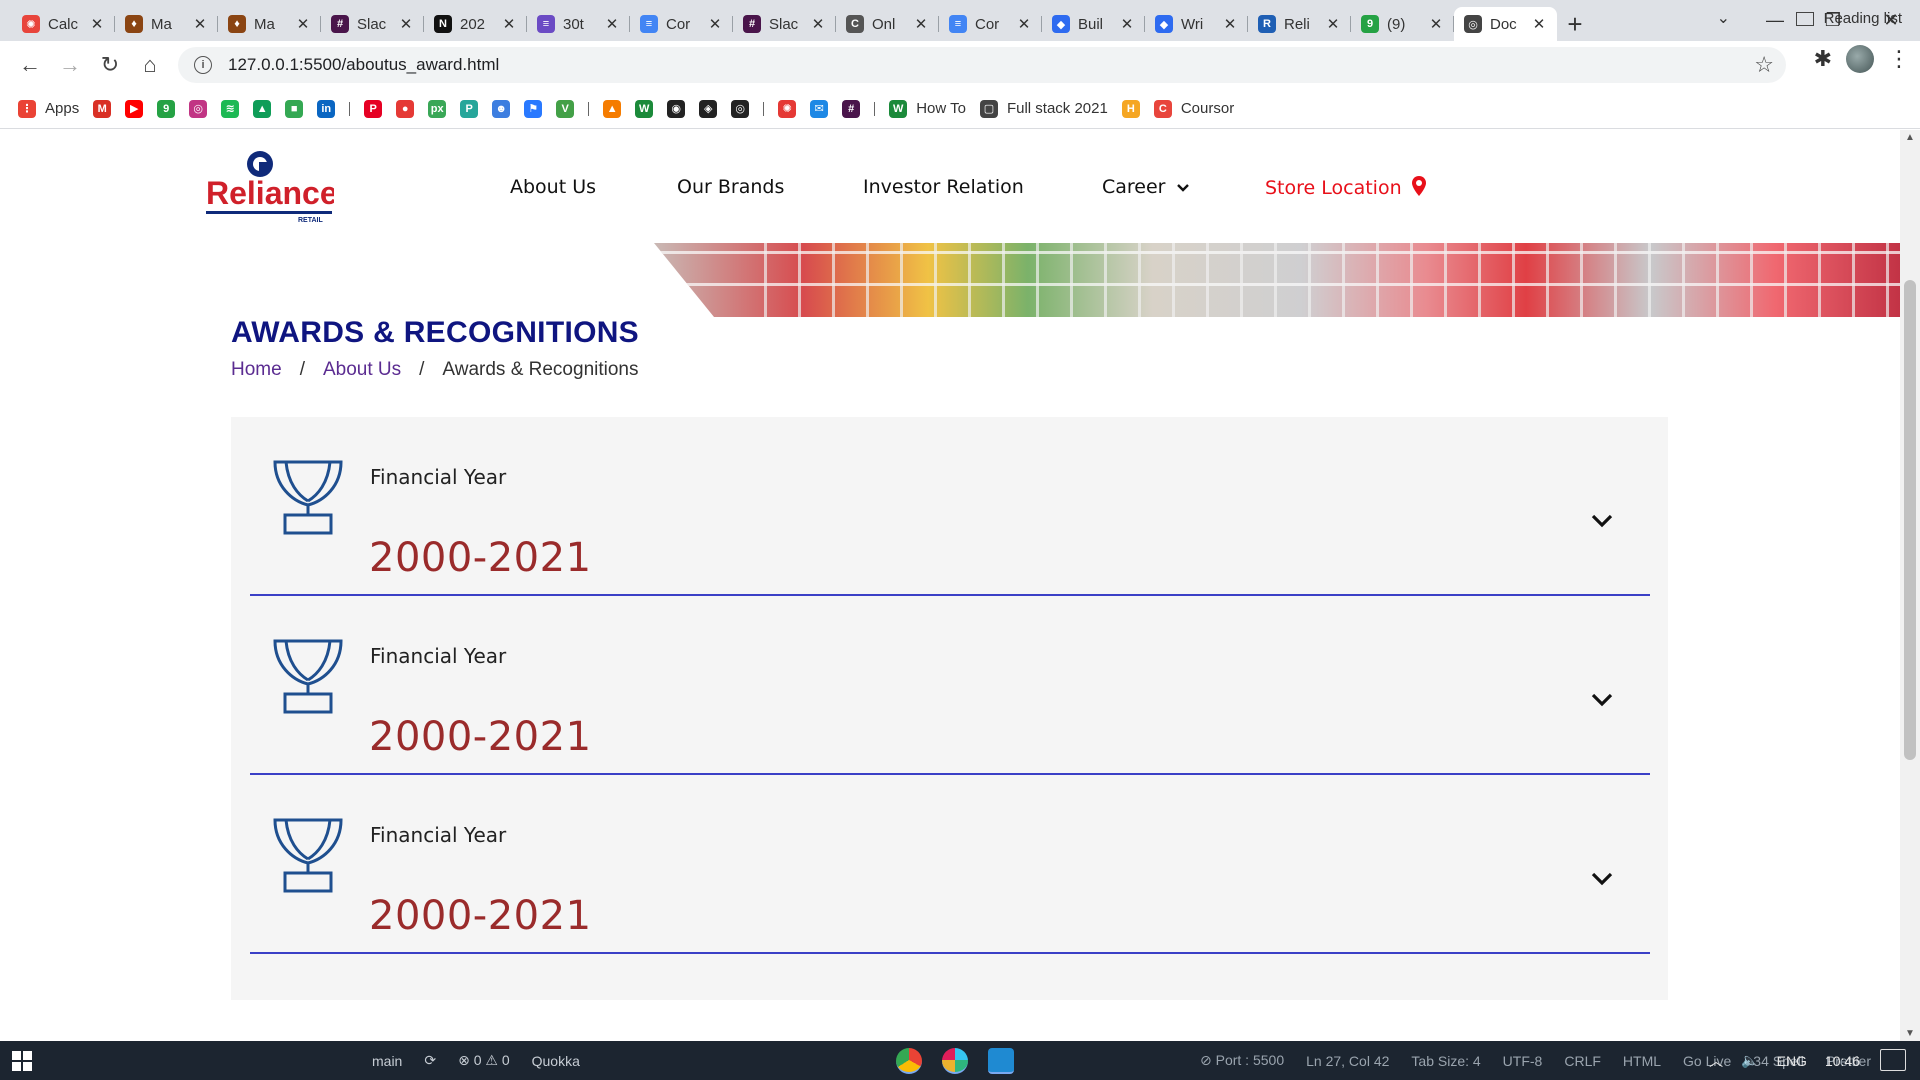  I want to click on page-scrollbar: ▲ ▼, so click(1910, 585).